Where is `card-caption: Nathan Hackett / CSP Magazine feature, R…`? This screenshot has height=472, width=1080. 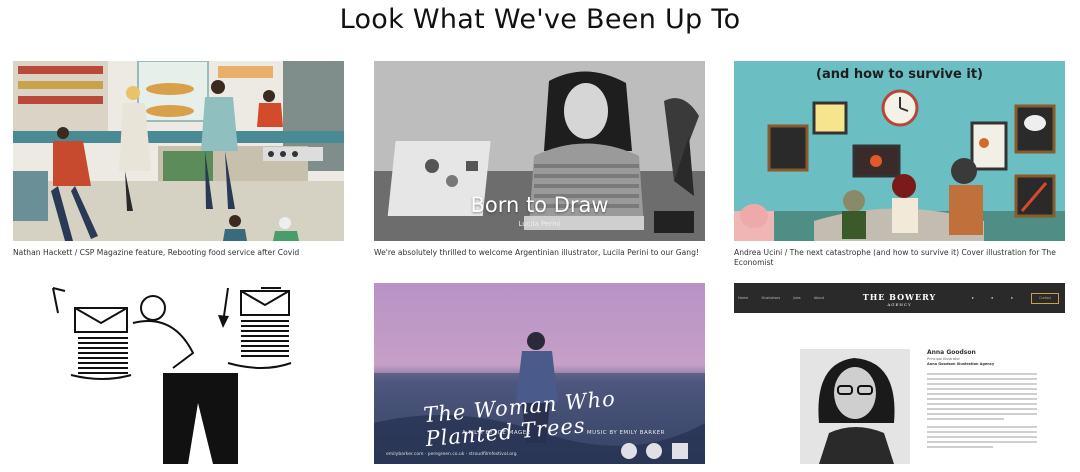
card-caption: Nathan Hackett / CSP Magazine feature, R… is located at coordinates (156, 252).